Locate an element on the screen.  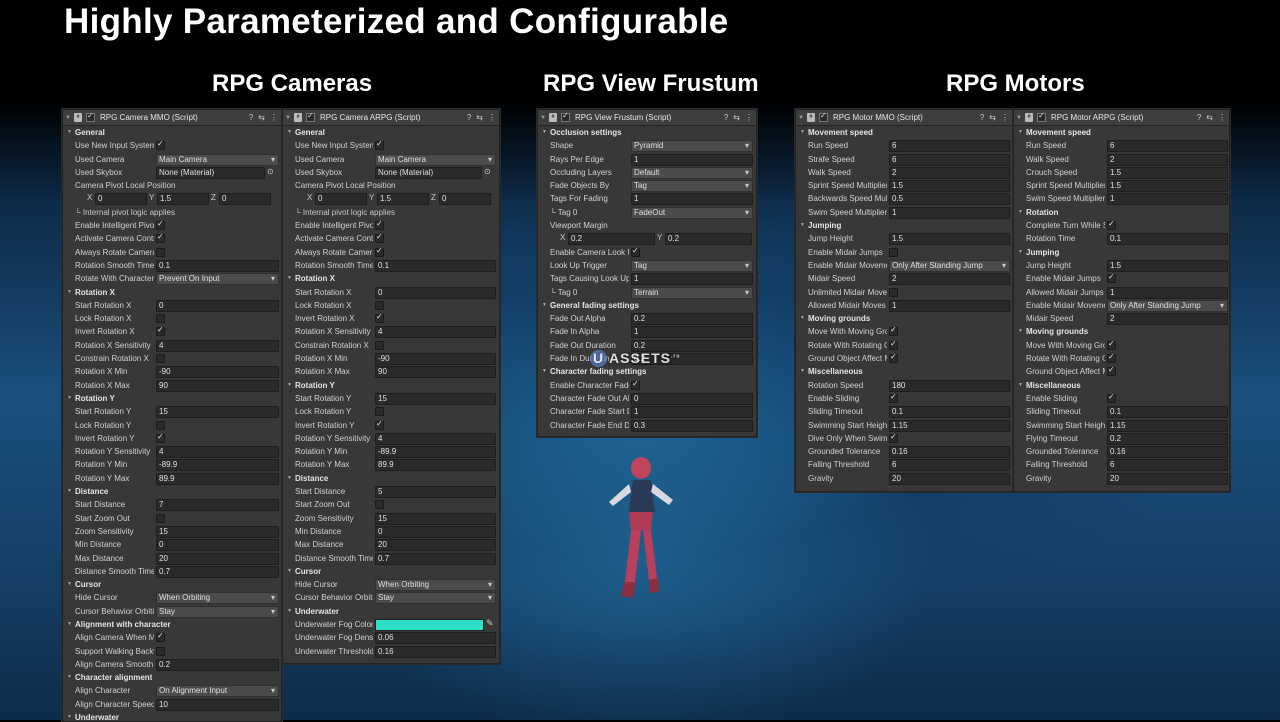
dropdown: When Orbiting is located at coordinates (217, 598).